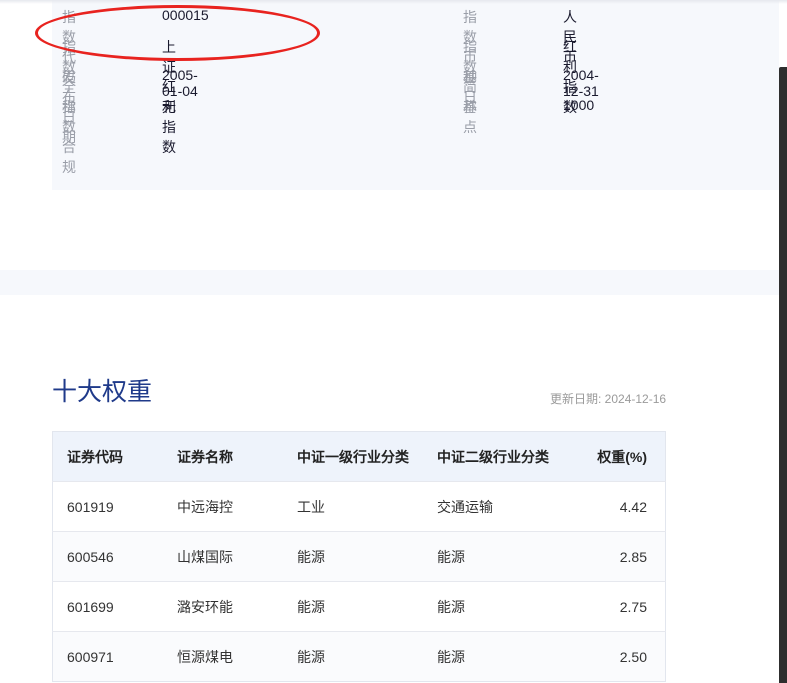  Describe the element at coordinates (107, 506) in the screenshot. I see `table-cell: 601919` at that location.